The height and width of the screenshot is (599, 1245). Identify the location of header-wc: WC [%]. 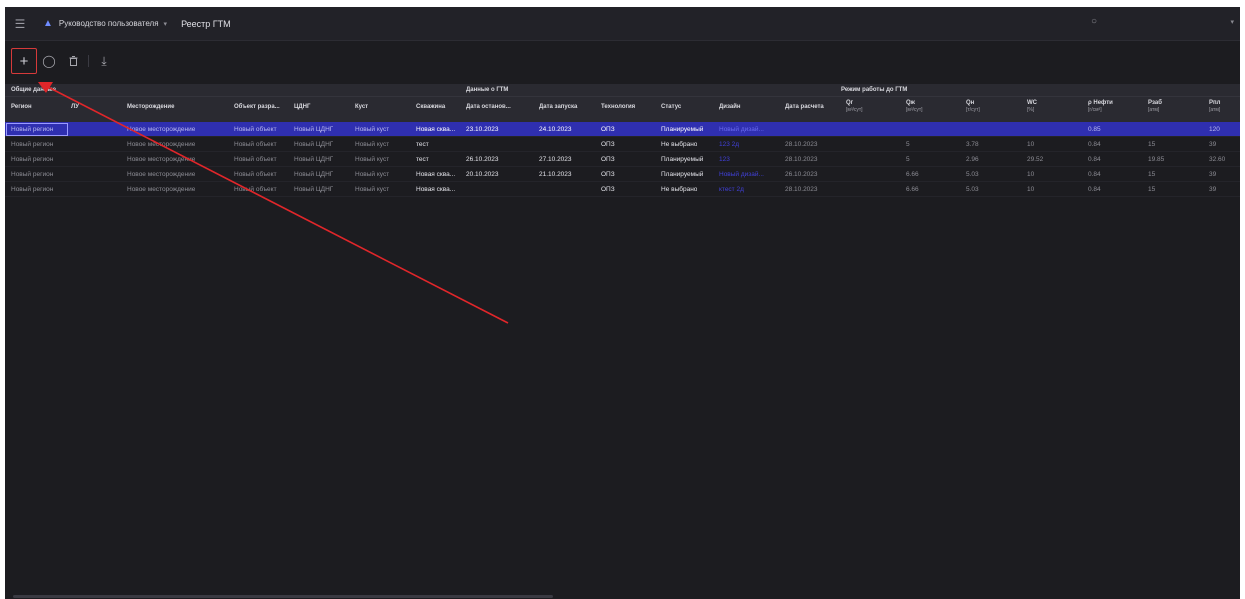
(1032, 107).